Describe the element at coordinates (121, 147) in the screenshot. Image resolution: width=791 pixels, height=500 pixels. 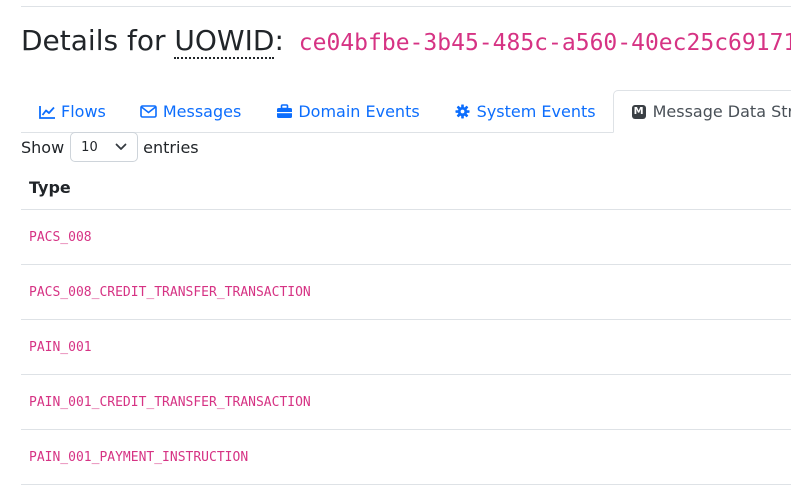
I see `chevron-down-icon` at that location.